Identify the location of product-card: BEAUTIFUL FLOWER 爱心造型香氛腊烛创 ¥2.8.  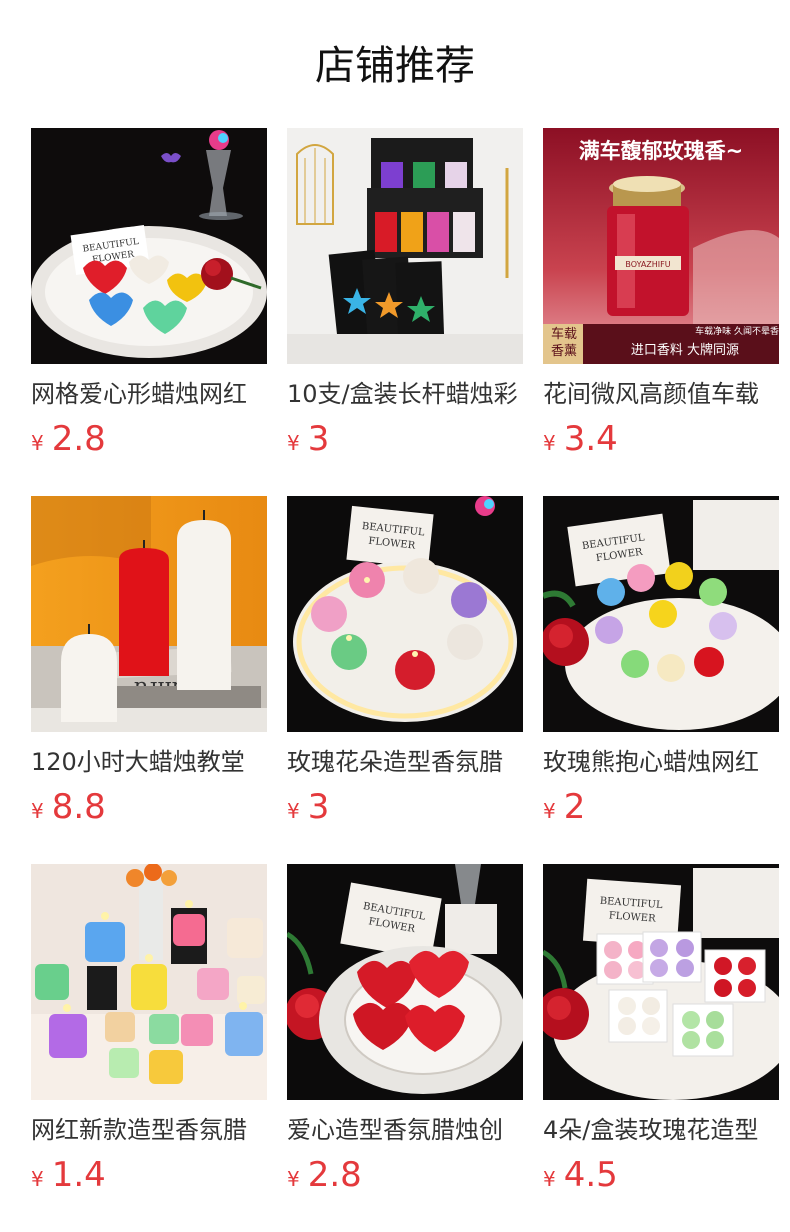
(405, 1048).